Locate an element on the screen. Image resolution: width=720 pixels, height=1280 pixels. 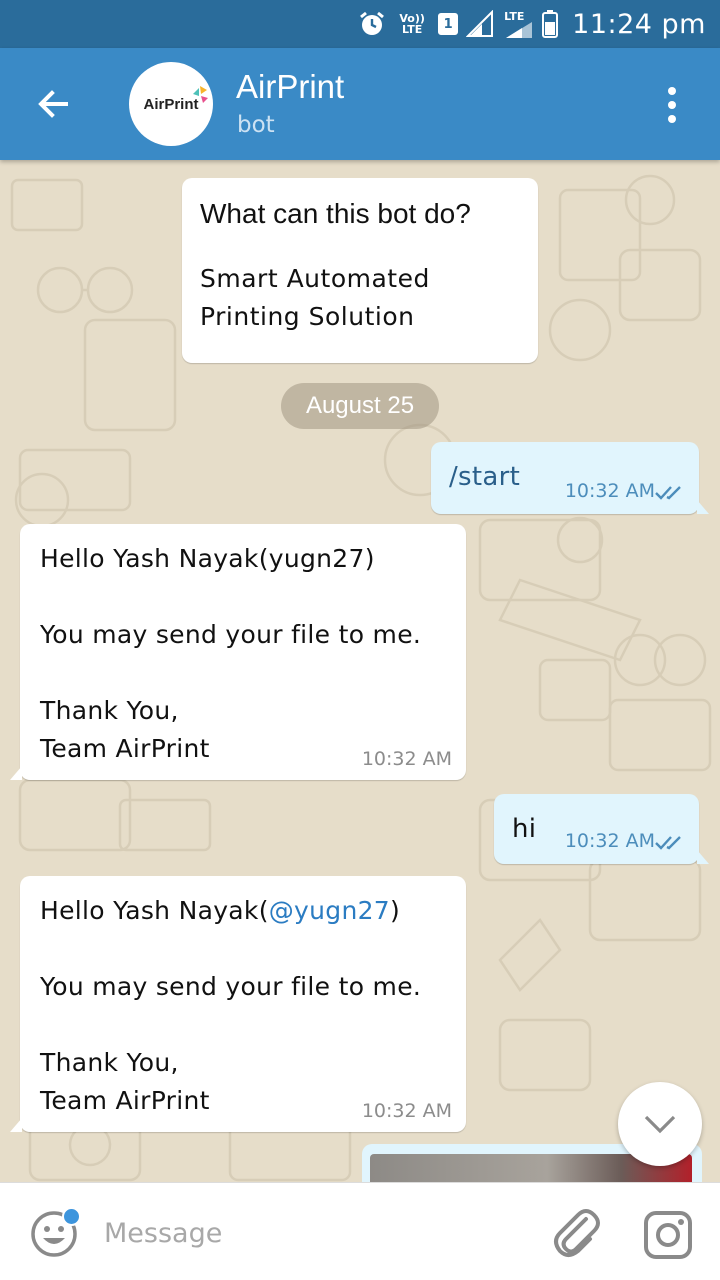
message-input is located at coordinates (314, 1233).